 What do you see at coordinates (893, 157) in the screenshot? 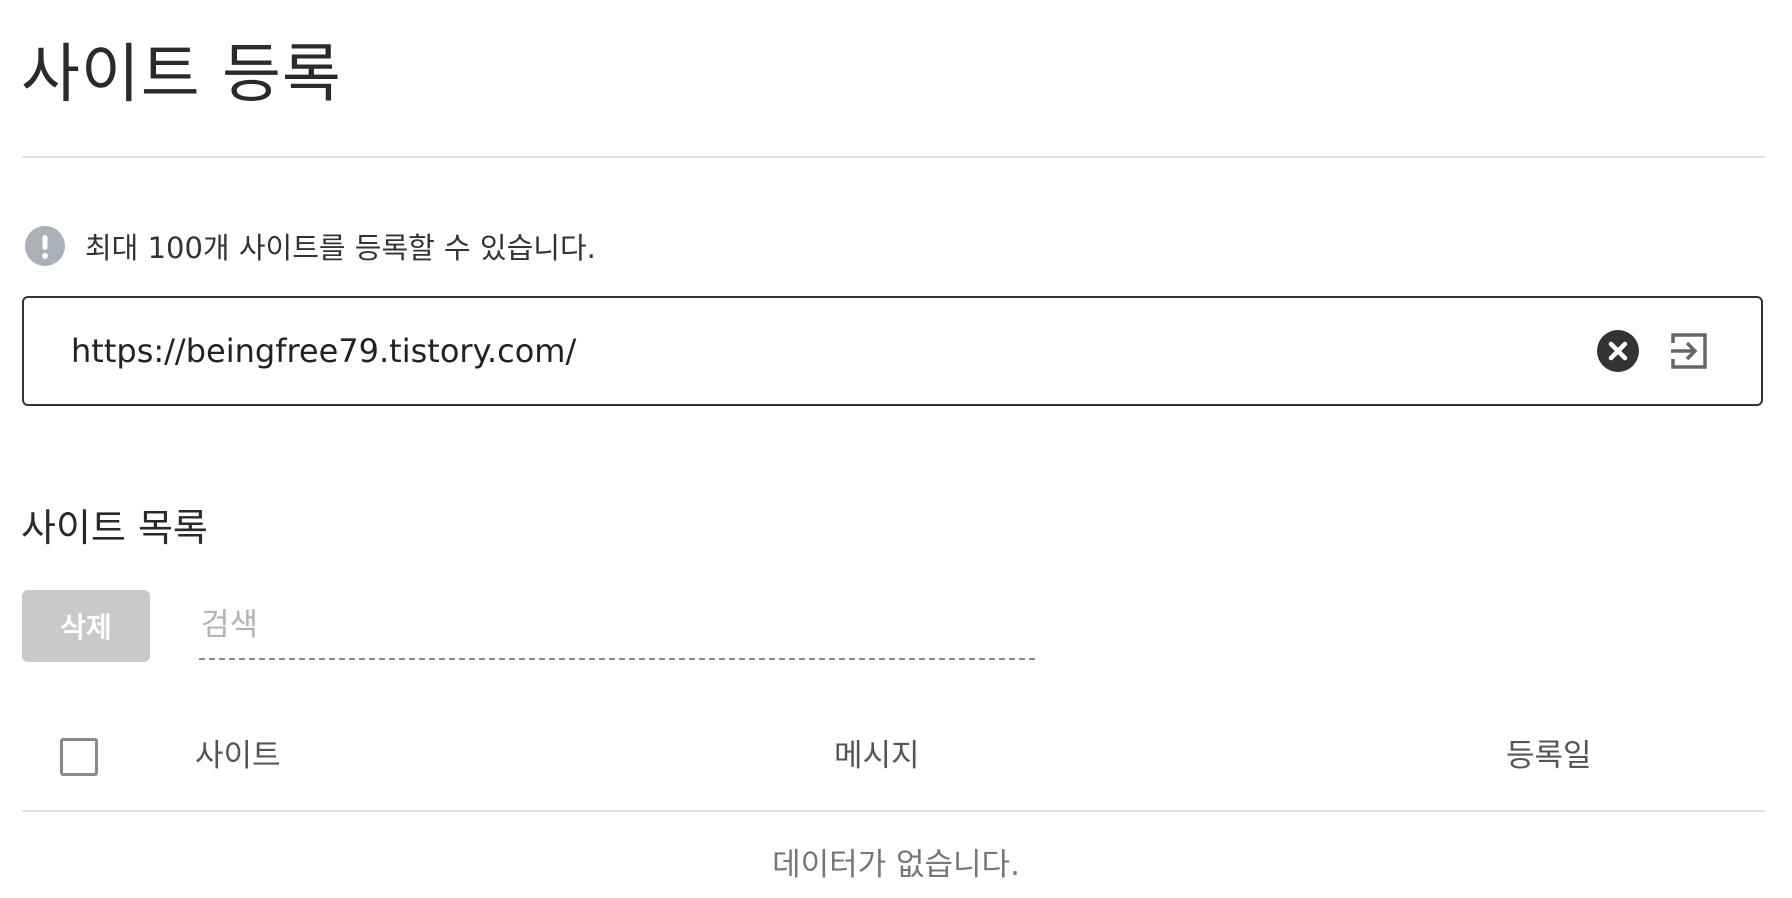
I see `title-divider` at bounding box center [893, 157].